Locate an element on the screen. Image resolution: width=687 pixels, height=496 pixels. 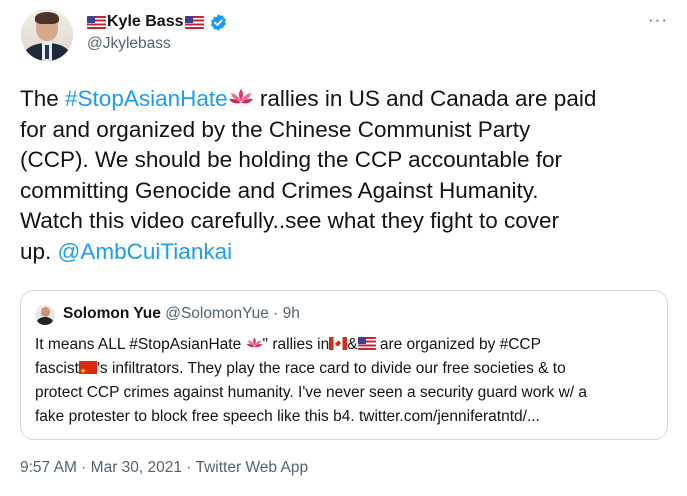
quoted-tweet-header: Solomon Yue @SolomonYue · 9h is located at coordinates (181, 313).